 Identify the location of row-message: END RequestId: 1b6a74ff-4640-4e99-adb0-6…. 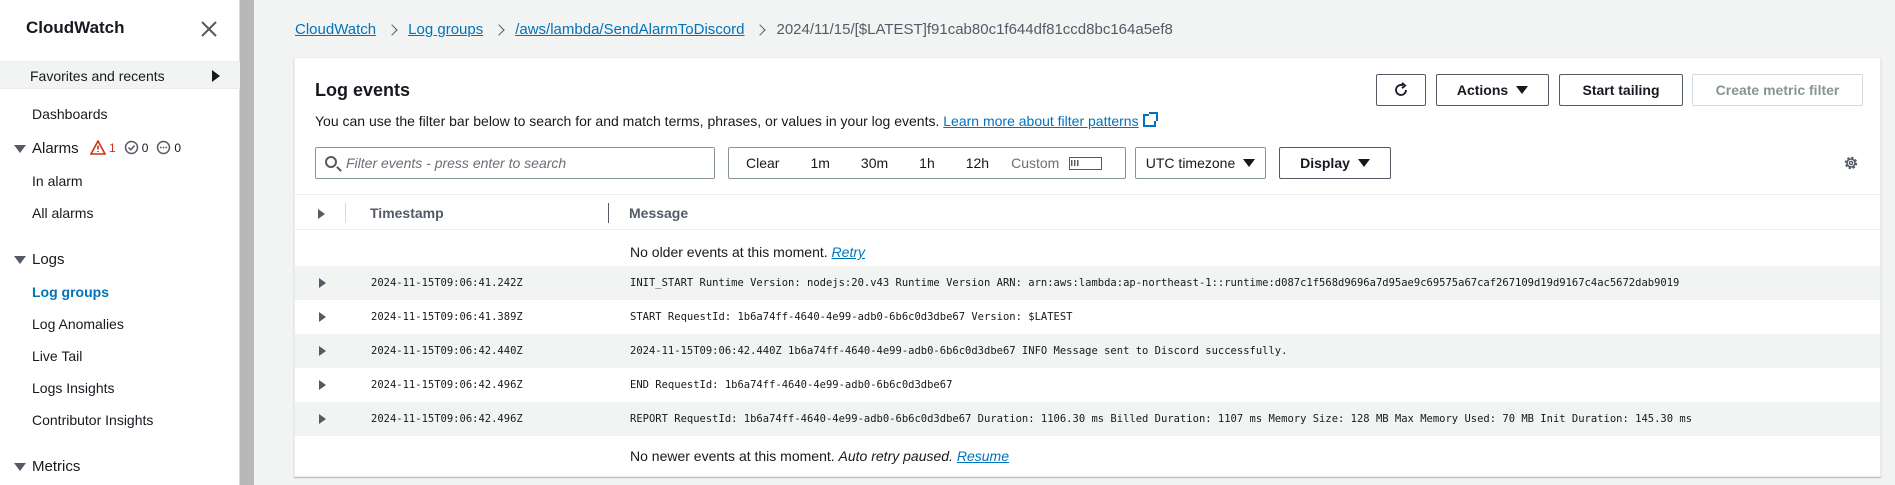
(791, 385).